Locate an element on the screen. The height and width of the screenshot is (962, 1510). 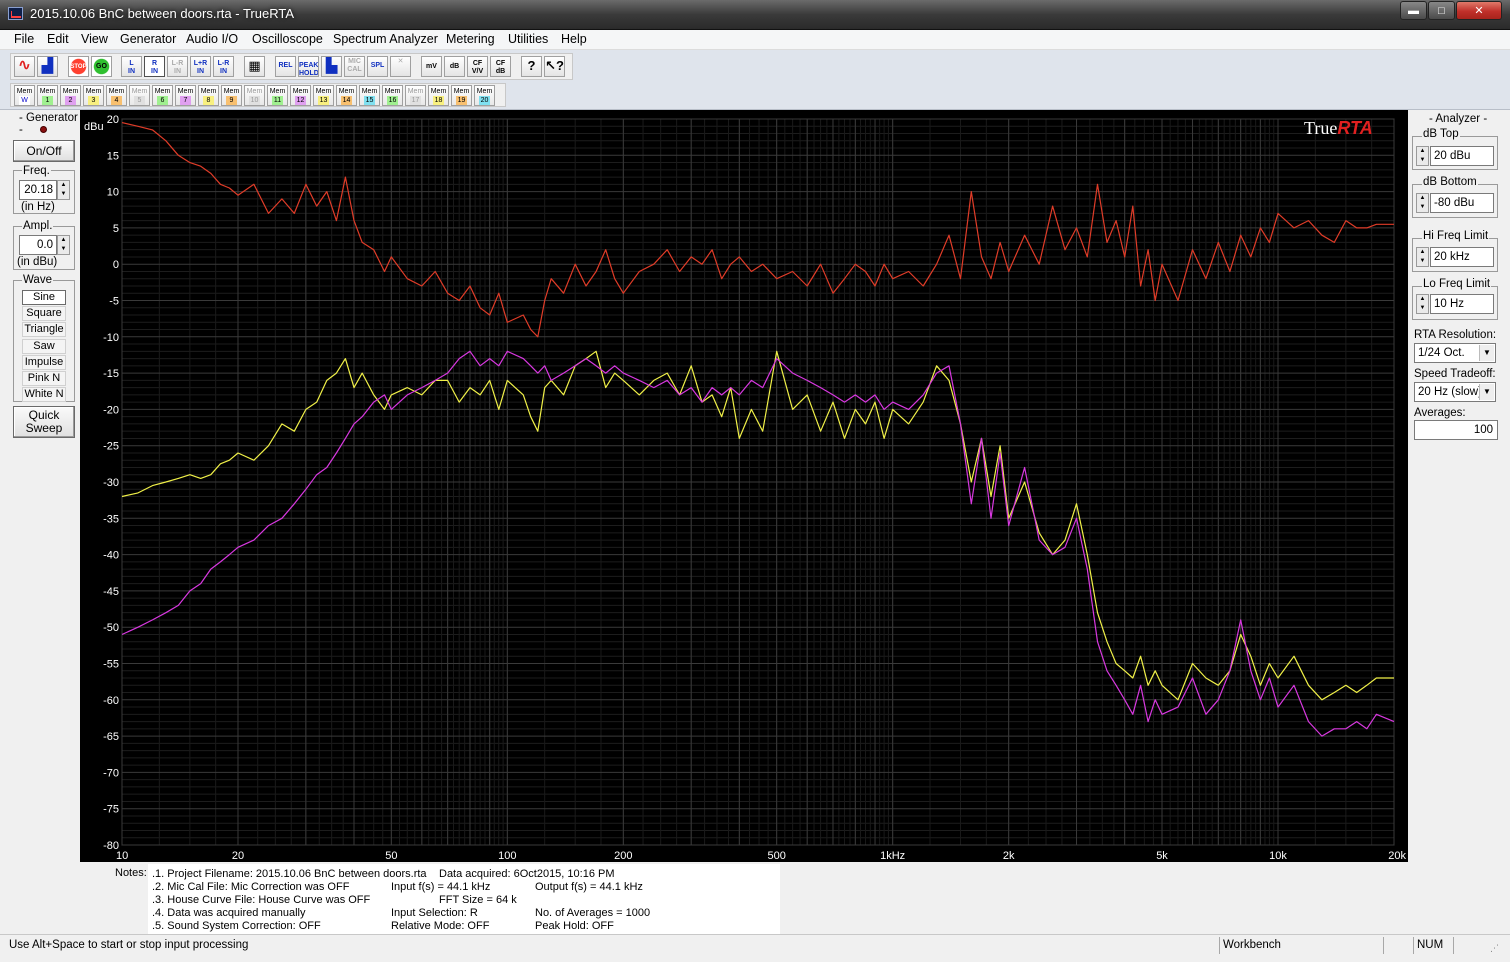
close-button: ✕ is located at coordinates (1479, 10).